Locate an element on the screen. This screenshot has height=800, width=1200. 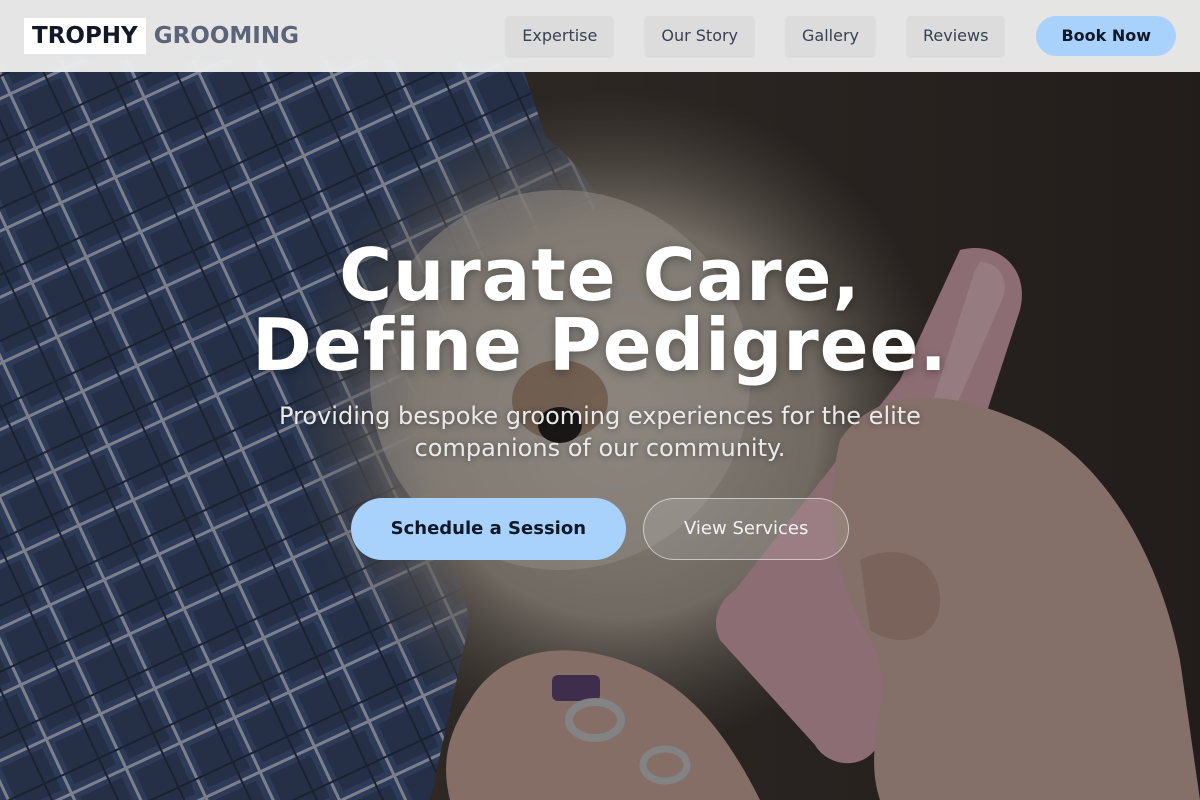
site-logo: TROPHY GROOMING is located at coordinates (161, 36).